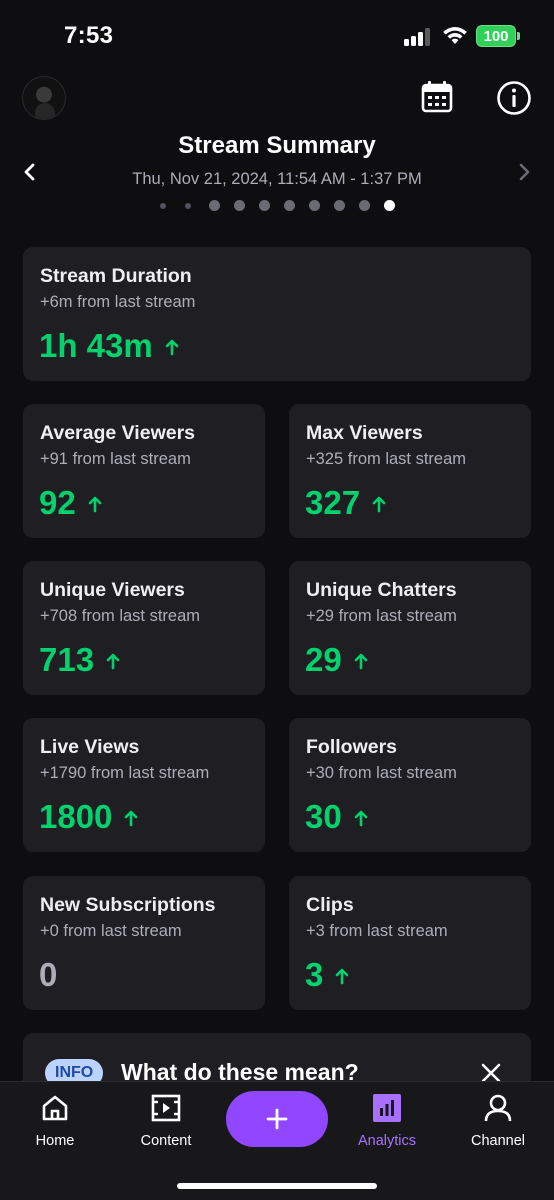 This screenshot has height=1200, width=554. I want to click on stat-value: 92, so click(57, 502).